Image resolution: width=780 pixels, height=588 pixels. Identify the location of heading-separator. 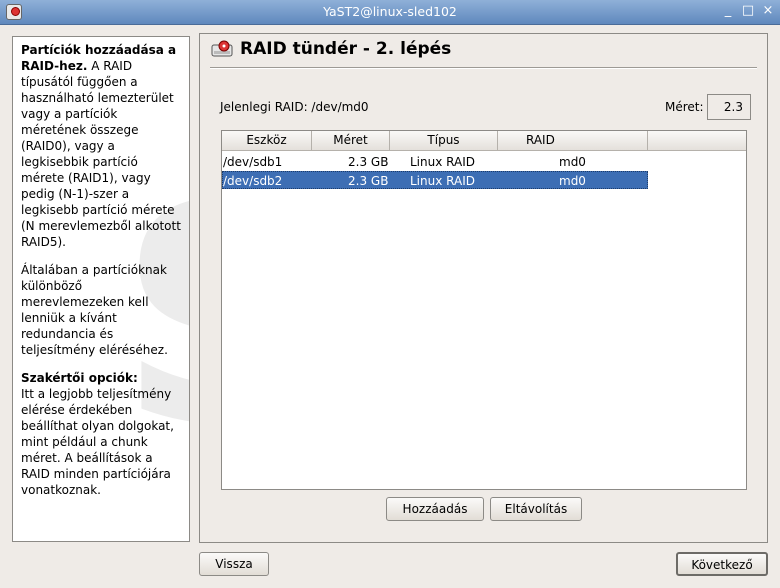
(483, 68).